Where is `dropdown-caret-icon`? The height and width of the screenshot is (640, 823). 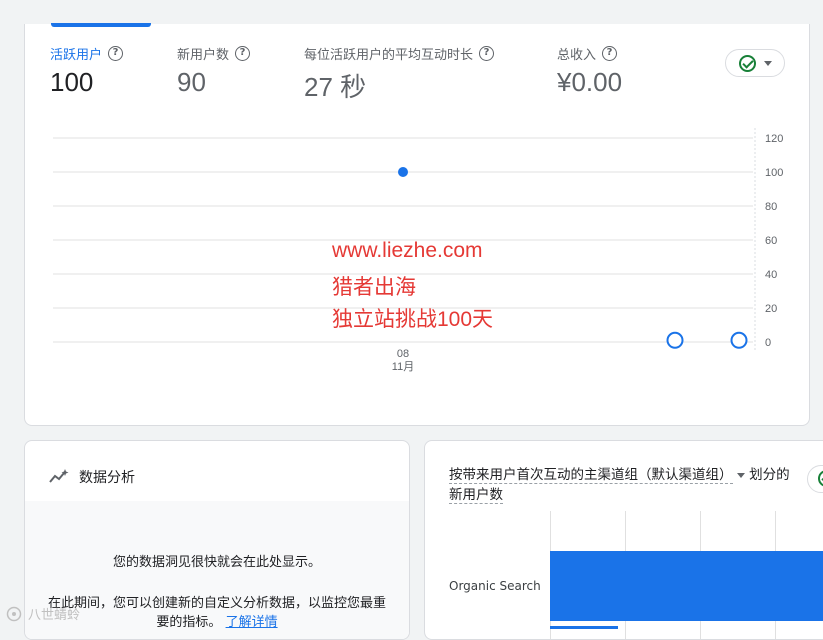
dropdown-caret-icon is located at coordinates (740, 475).